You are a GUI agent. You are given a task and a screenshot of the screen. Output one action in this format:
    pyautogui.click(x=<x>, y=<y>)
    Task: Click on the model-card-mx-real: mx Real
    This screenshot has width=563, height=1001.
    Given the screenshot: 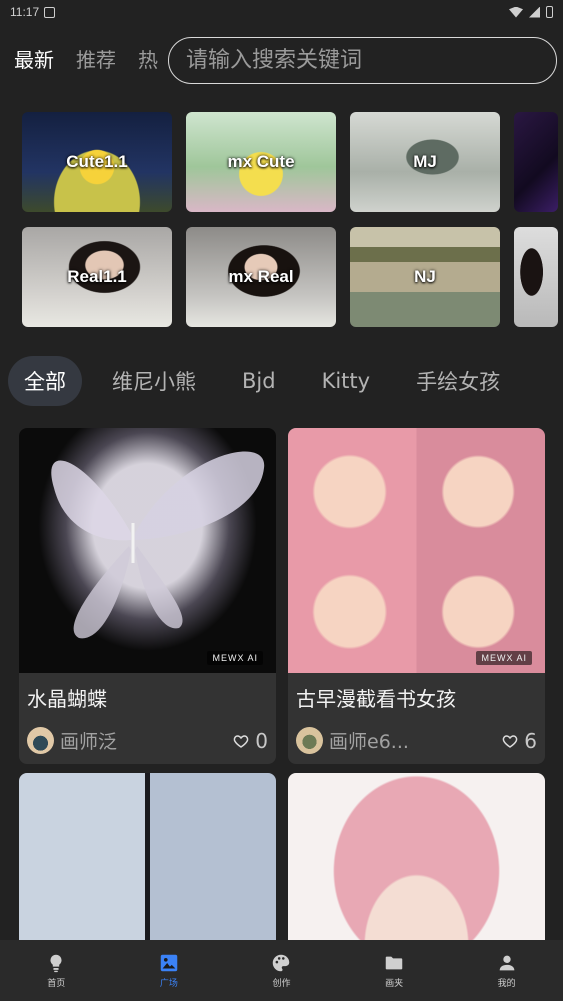 What is the action you would take?
    pyautogui.click(x=261, y=277)
    